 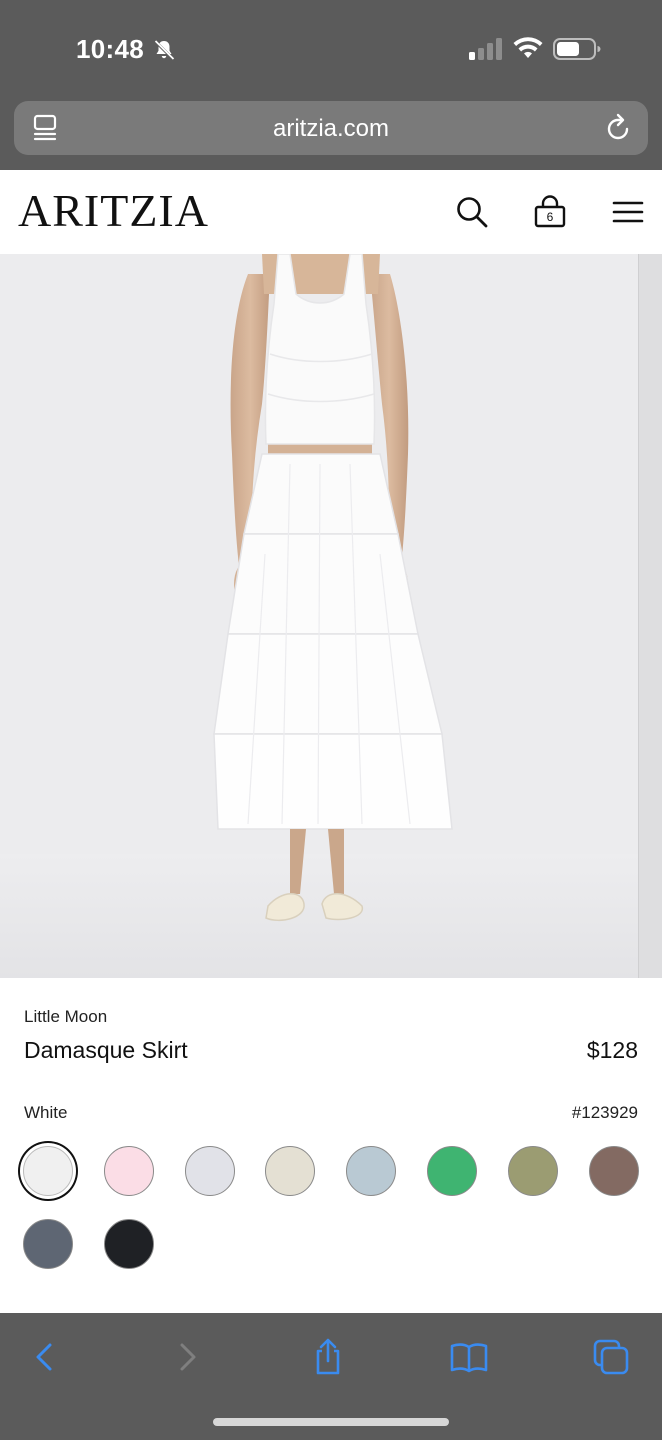 What do you see at coordinates (612, 1050) in the screenshot?
I see `product-price: $128` at bounding box center [612, 1050].